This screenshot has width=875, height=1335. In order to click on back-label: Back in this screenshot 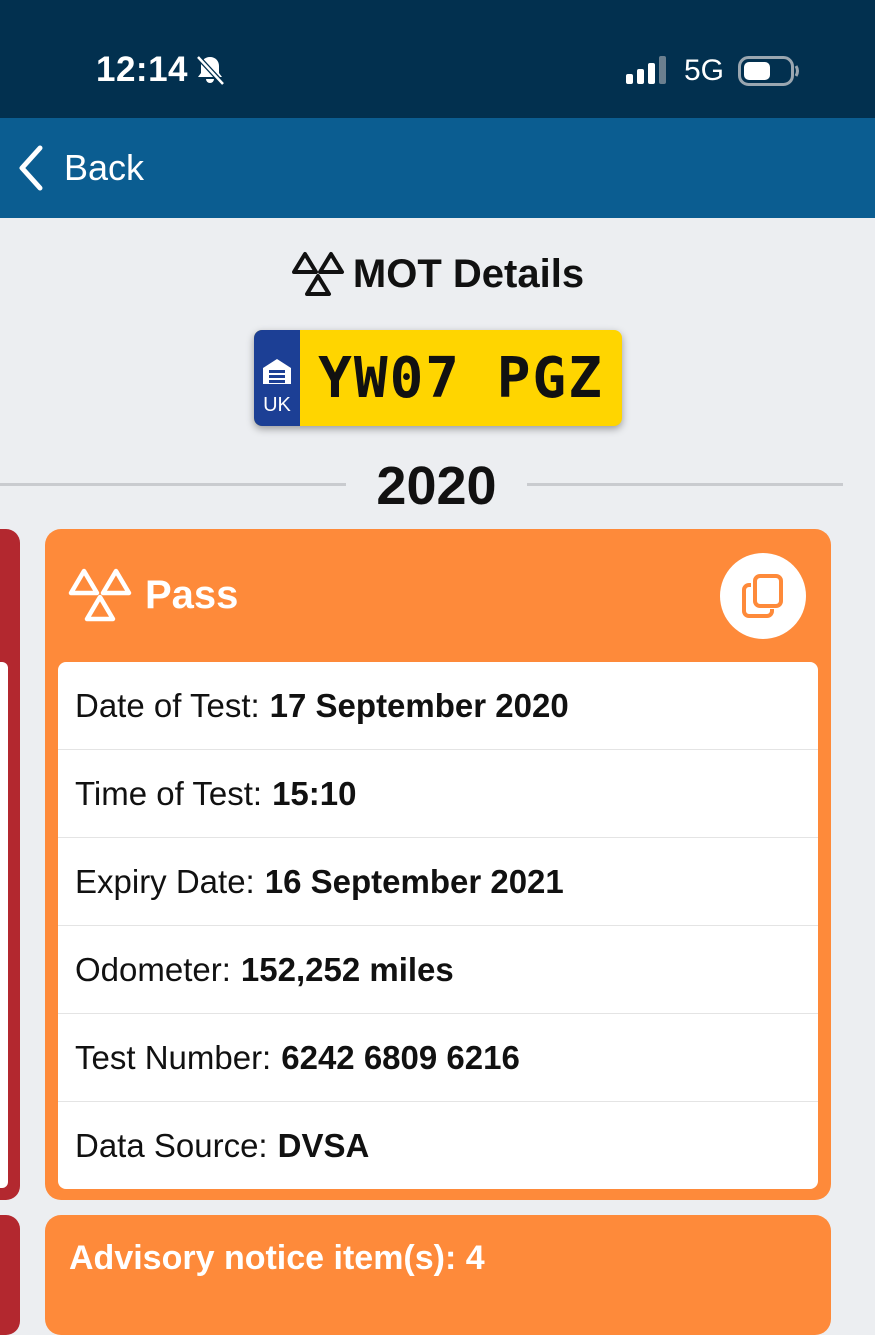, I will do `click(104, 167)`.